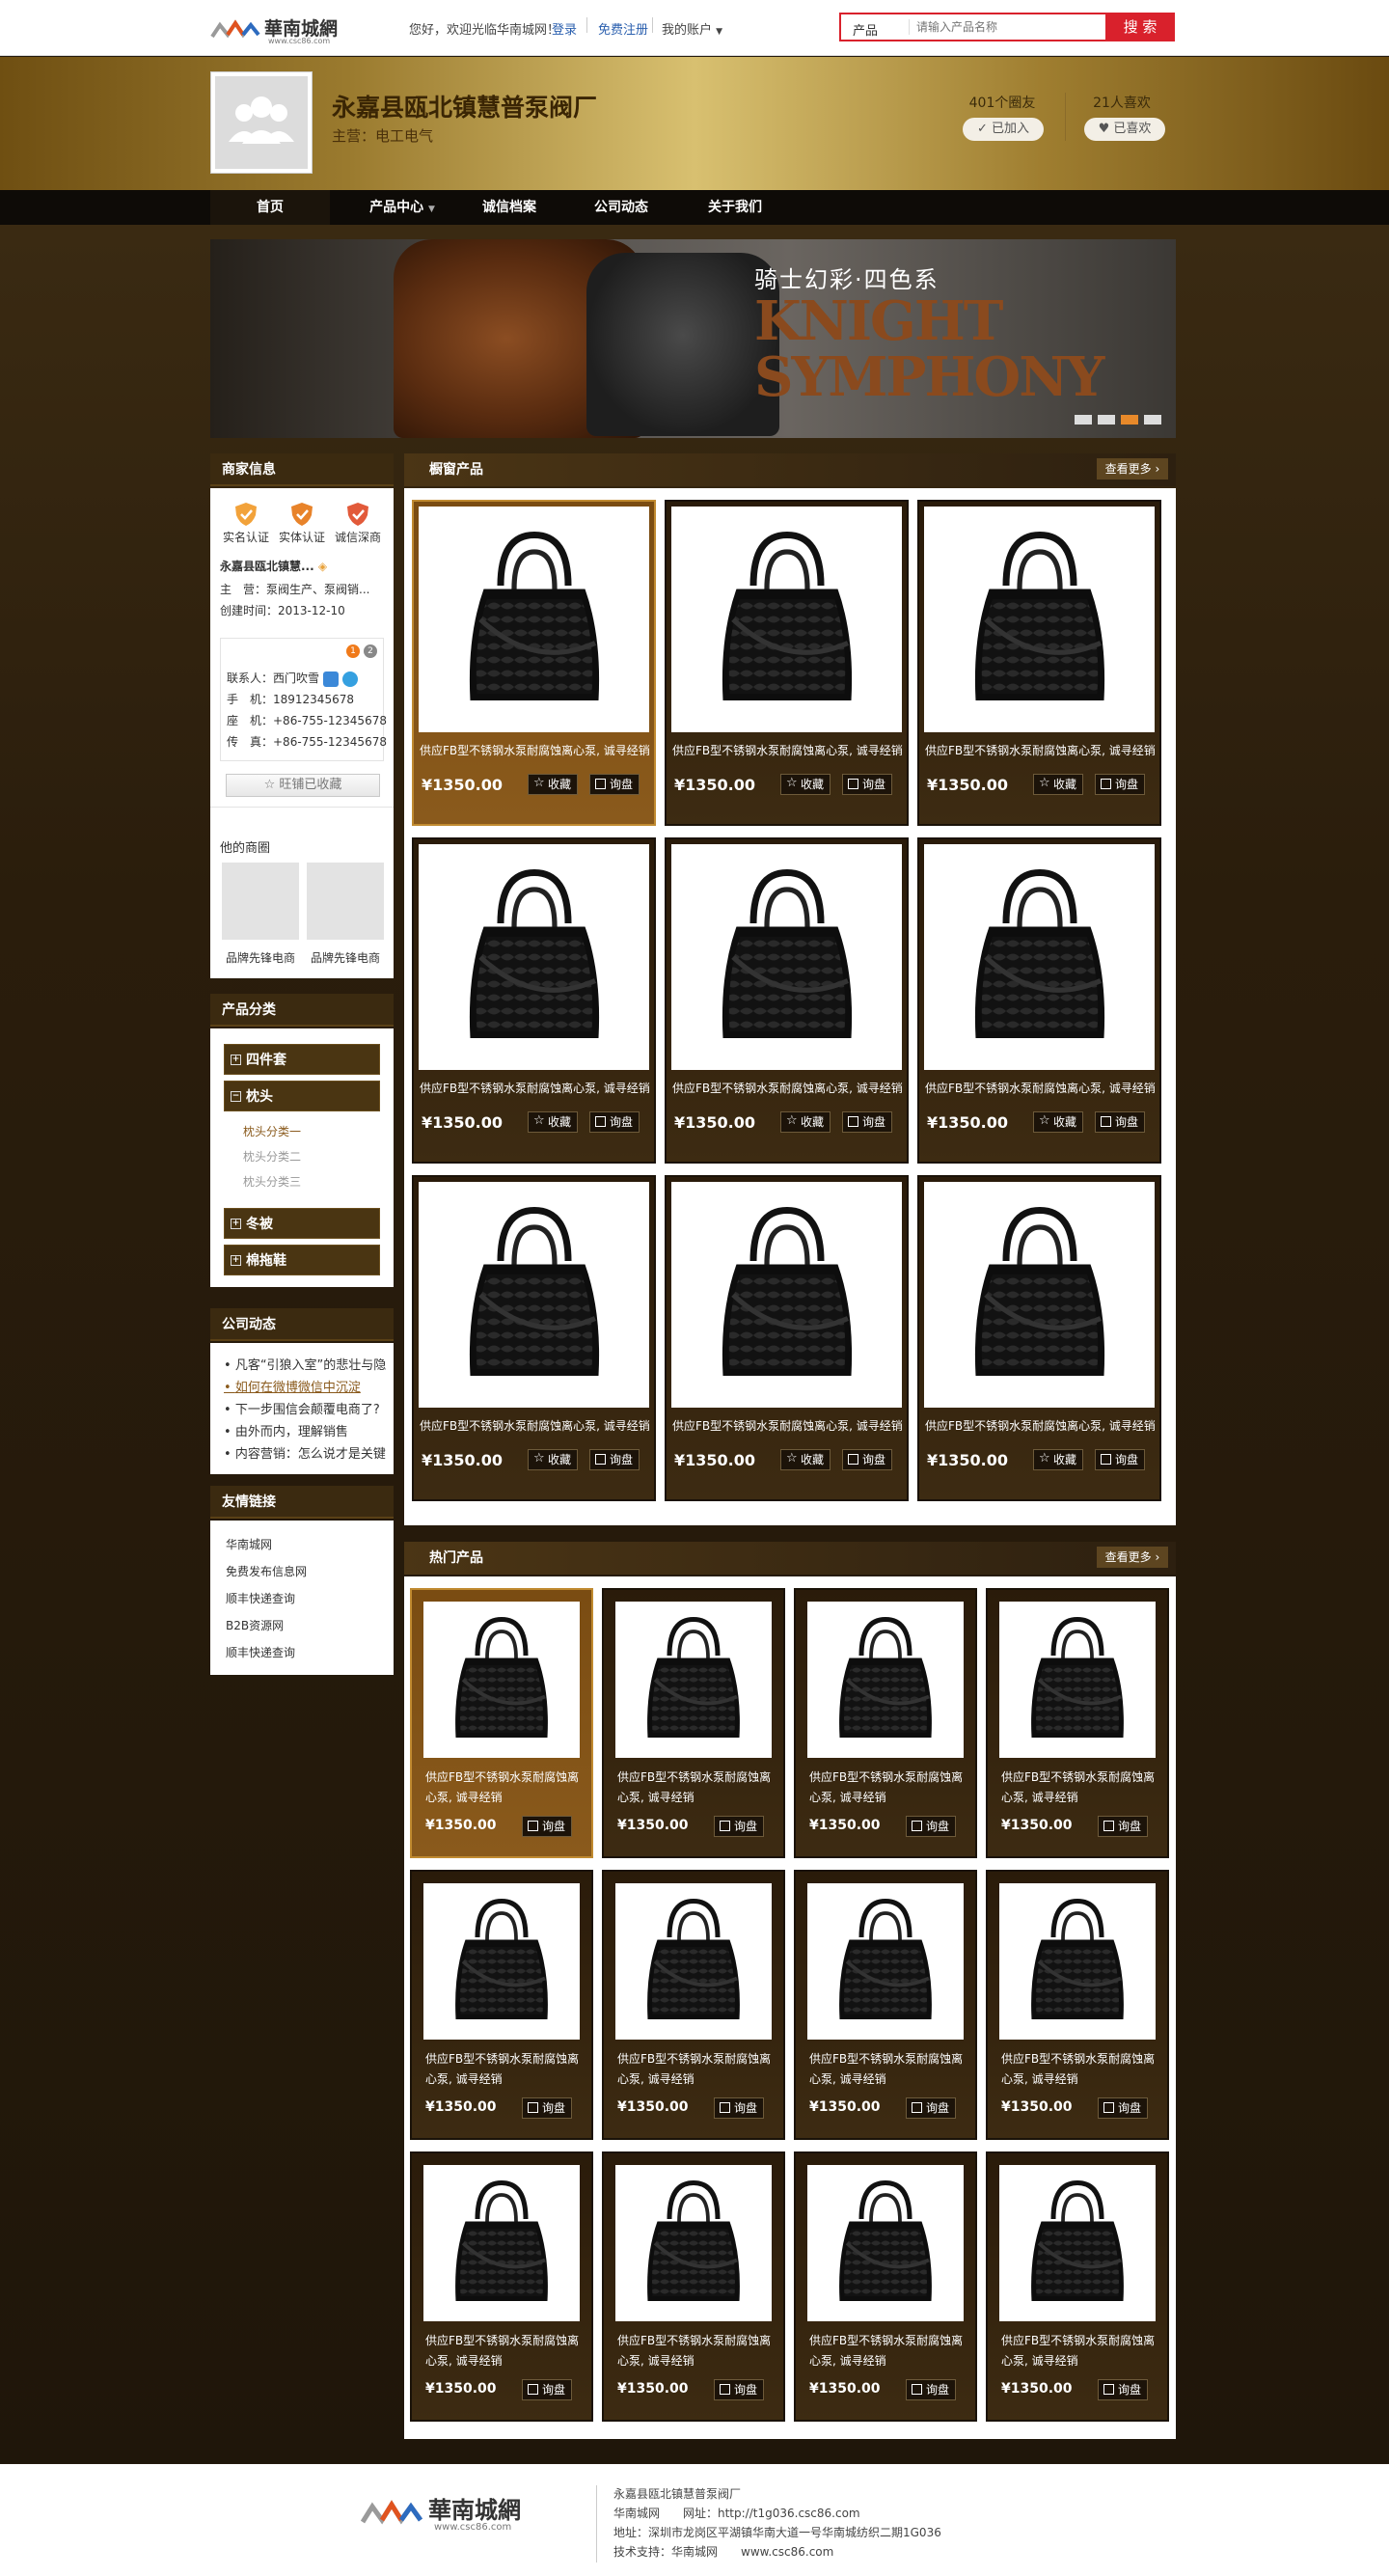  Describe the element at coordinates (623, 29) in the screenshot. I see `register-link: 免费注册` at that location.